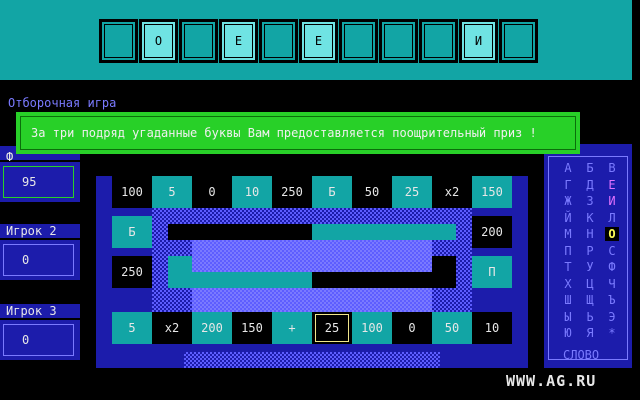  I want to click on sector-bottom-value: 200, so click(212, 328).